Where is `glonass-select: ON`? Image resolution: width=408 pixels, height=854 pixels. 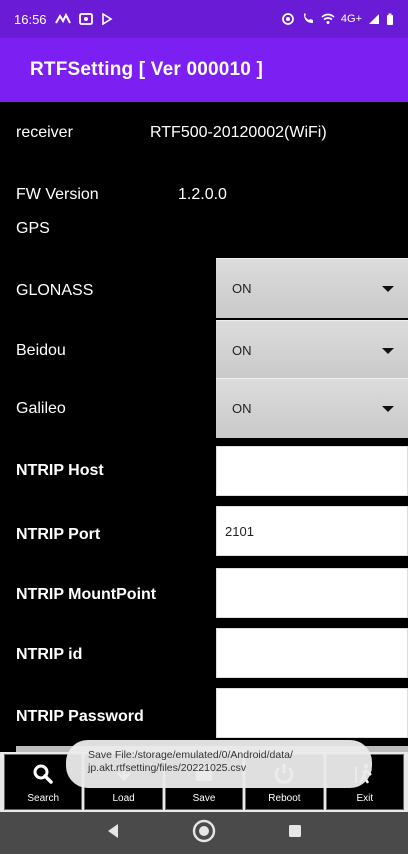 glonass-select: ON is located at coordinates (312, 288).